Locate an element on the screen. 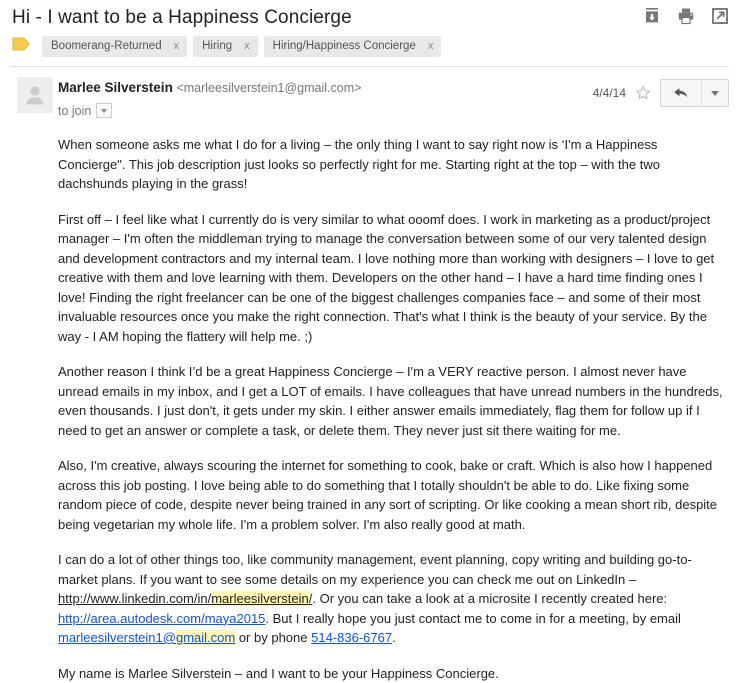 This screenshot has height=683, width=739. message-date: 4/4/14 is located at coordinates (609, 93).